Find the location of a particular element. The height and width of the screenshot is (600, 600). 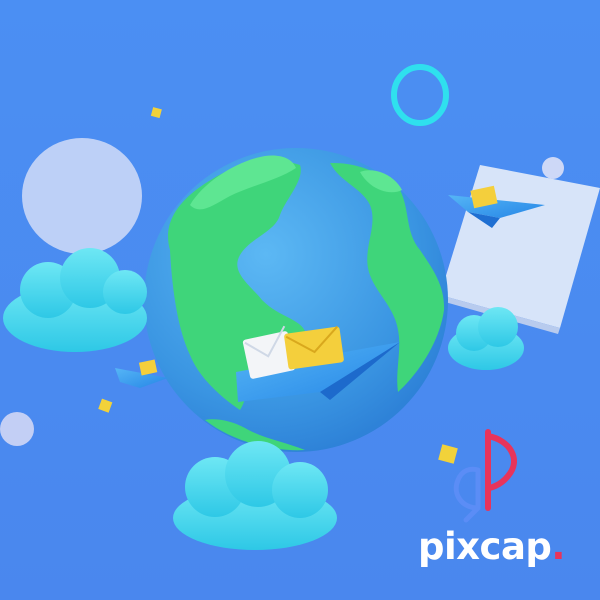

brand-name: pixcap is located at coordinates (485, 546).